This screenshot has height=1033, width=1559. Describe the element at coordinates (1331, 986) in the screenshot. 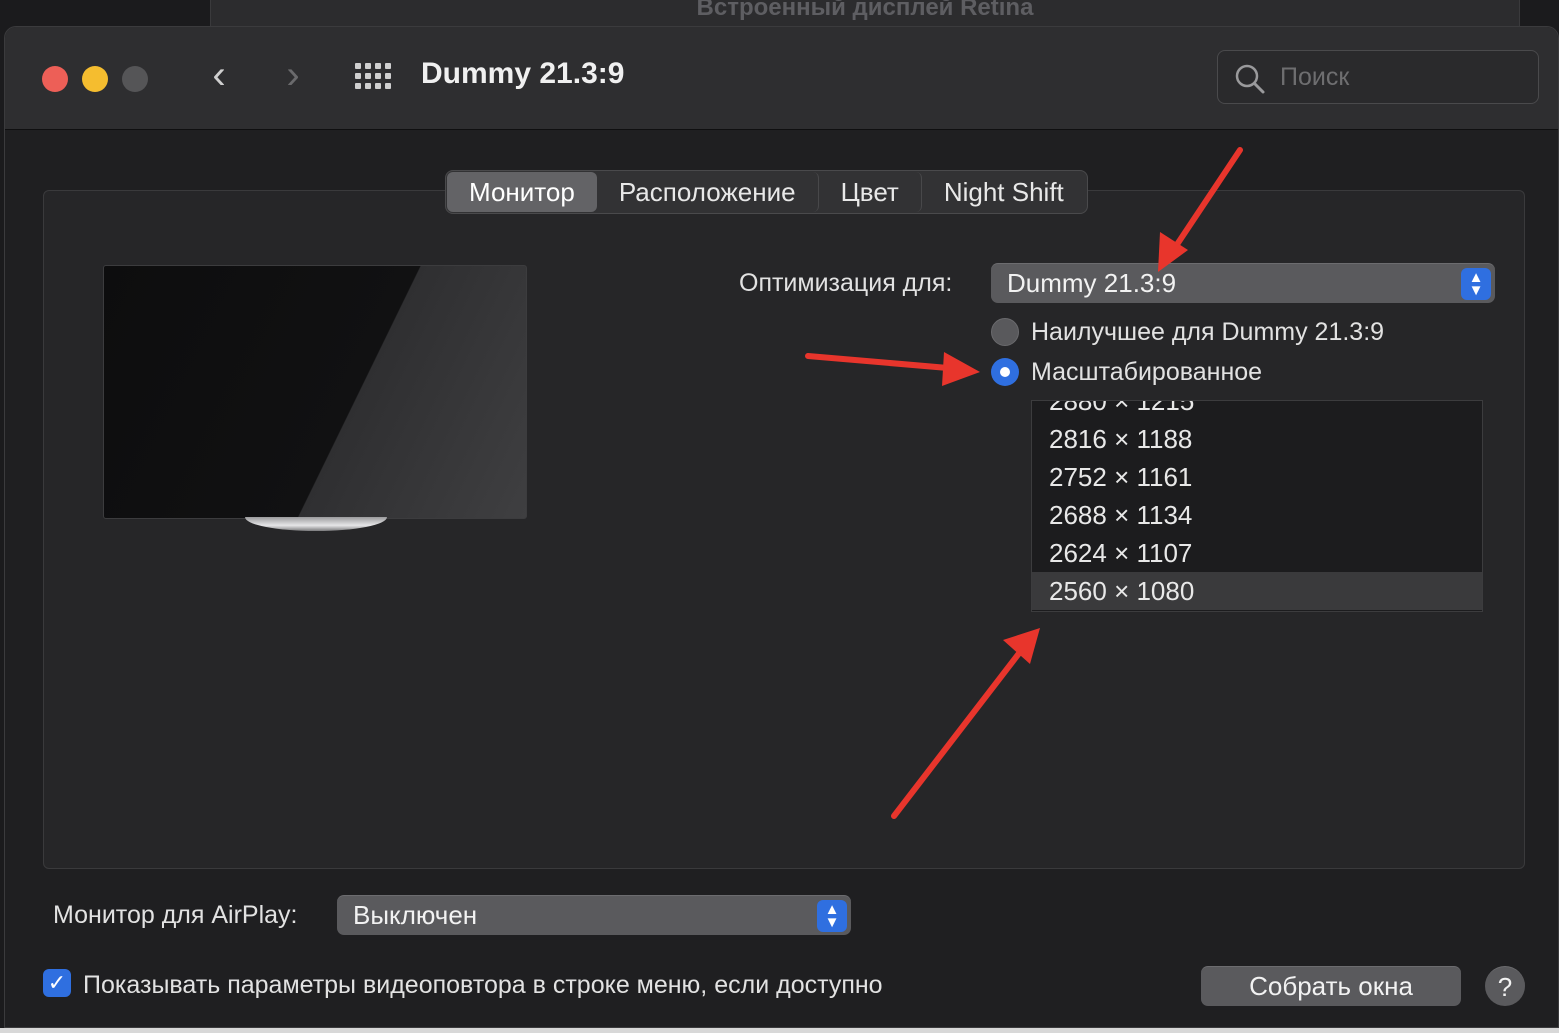

I see `gather-windows-button: Собрать окна` at that location.